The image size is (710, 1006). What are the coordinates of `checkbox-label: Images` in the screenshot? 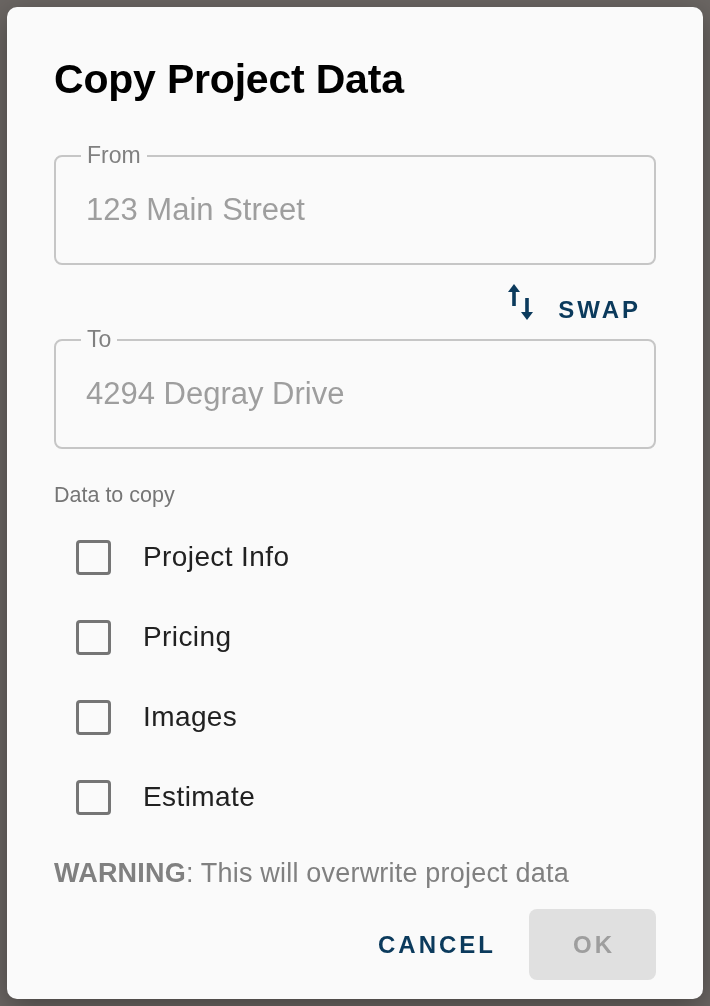 It's located at (190, 717).